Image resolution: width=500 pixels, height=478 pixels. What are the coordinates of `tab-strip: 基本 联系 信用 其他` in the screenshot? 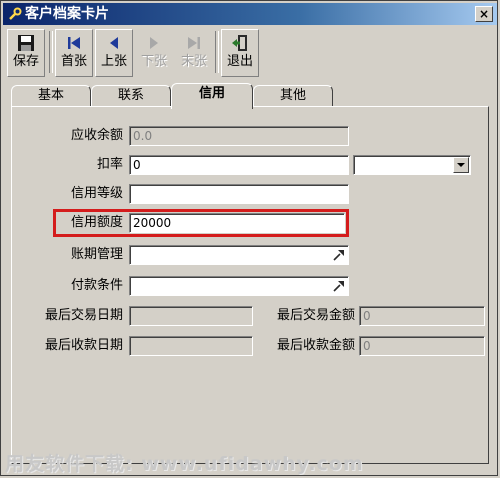 It's located at (251, 96).